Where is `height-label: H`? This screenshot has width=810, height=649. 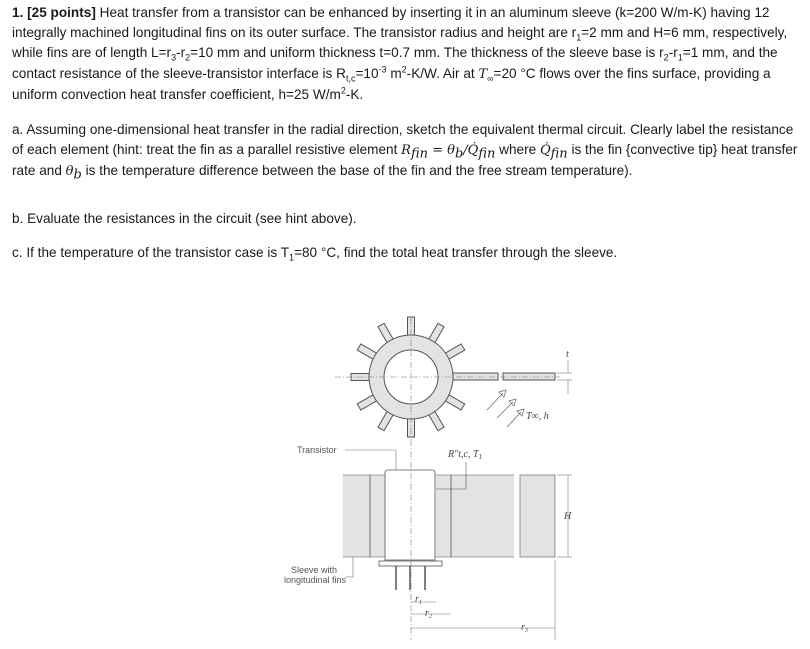
height-label: H is located at coordinates (567, 516).